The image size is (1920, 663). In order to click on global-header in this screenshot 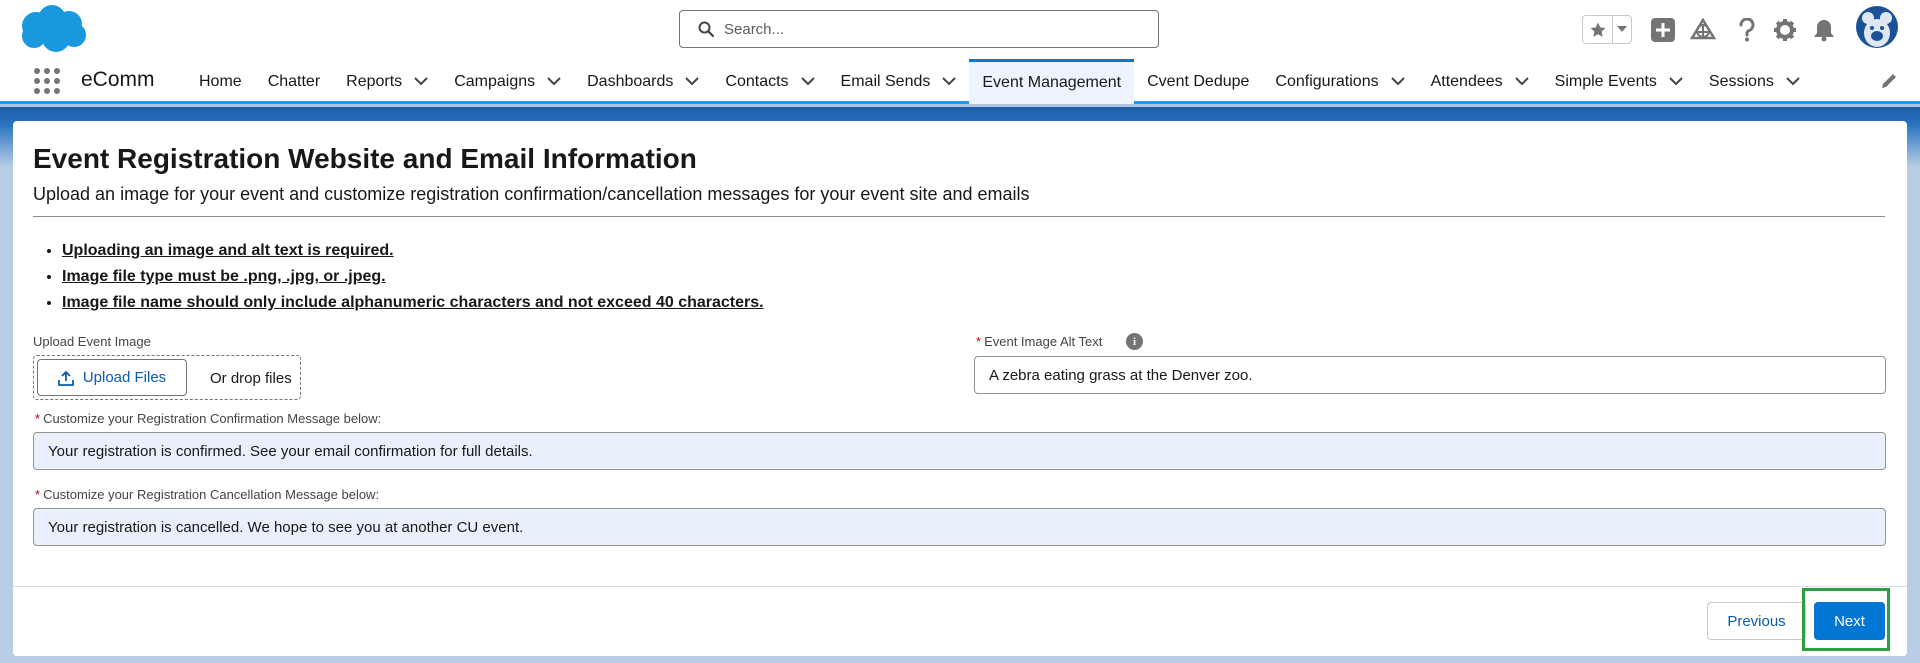, I will do `click(960, 29)`.